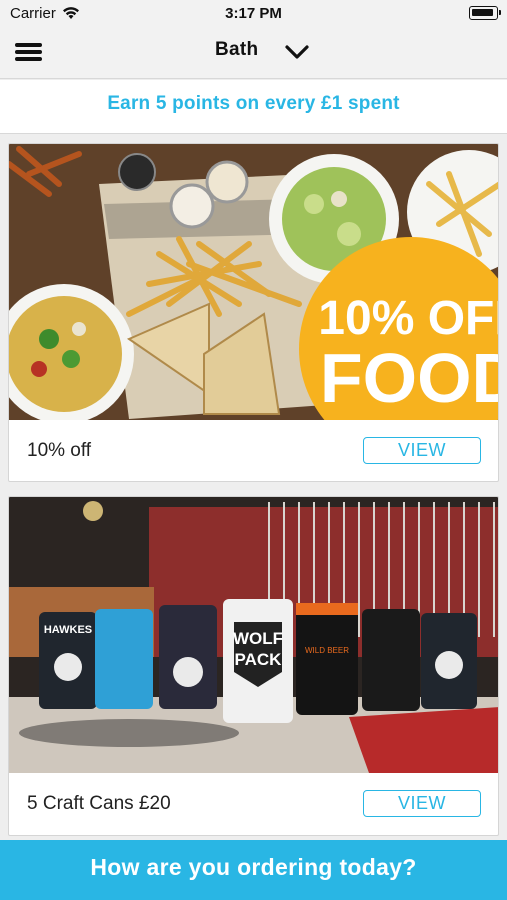  I want to click on can-label-wolf: WOLF, so click(258, 638).